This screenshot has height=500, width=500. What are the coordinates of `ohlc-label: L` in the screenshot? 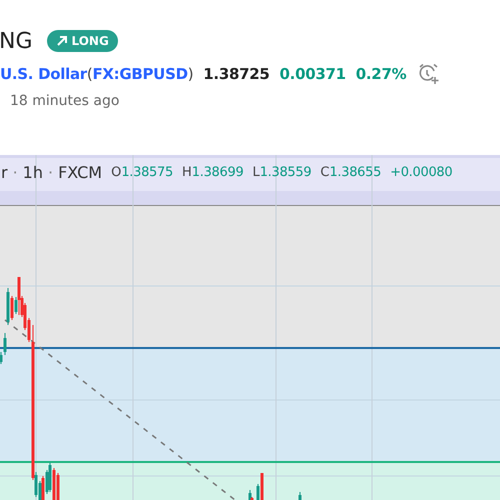 It's located at (256, 172).